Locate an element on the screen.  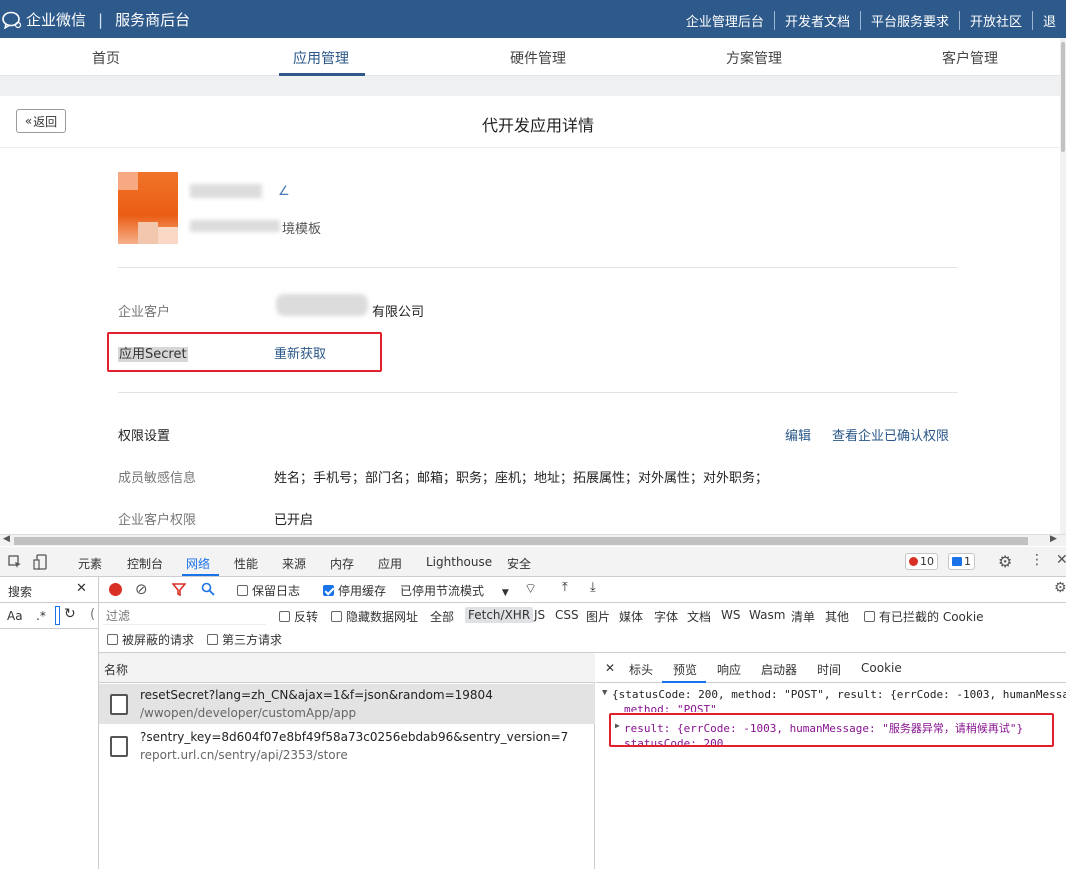
disable-cache-check is located at coordinates (328, 590).